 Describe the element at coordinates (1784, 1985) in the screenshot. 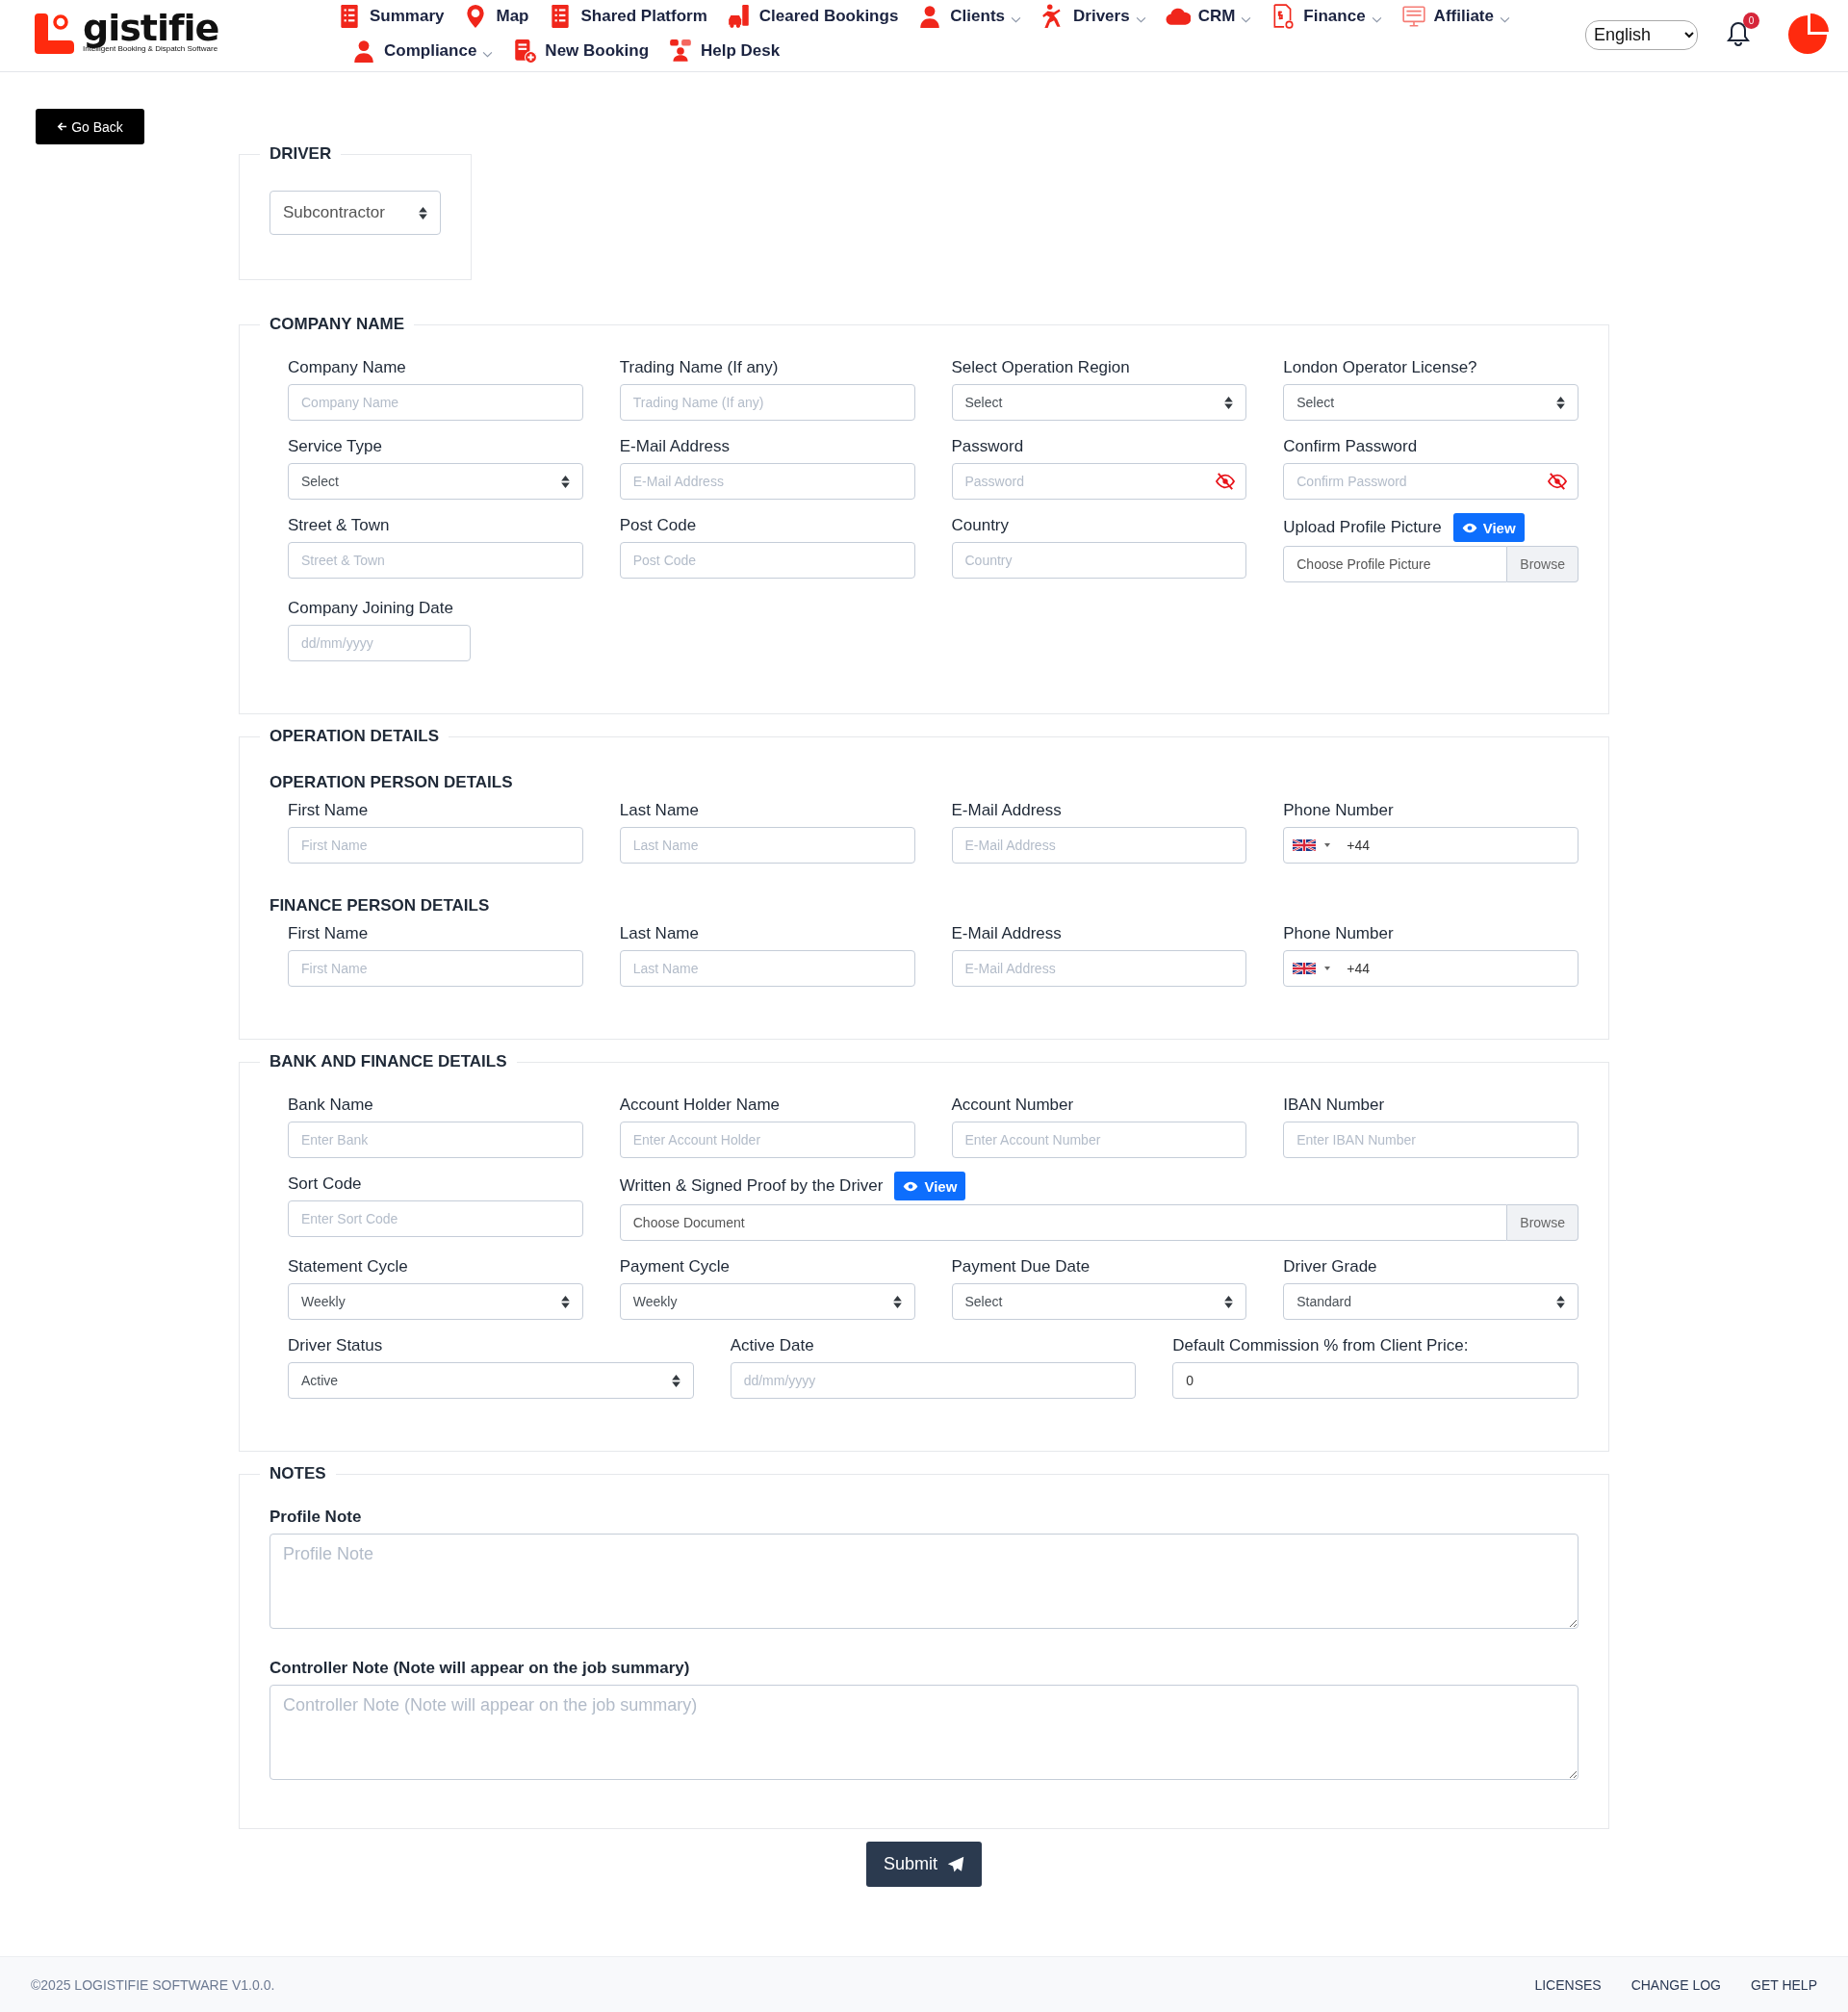

I see `footer-link: GET HELP` at that location.